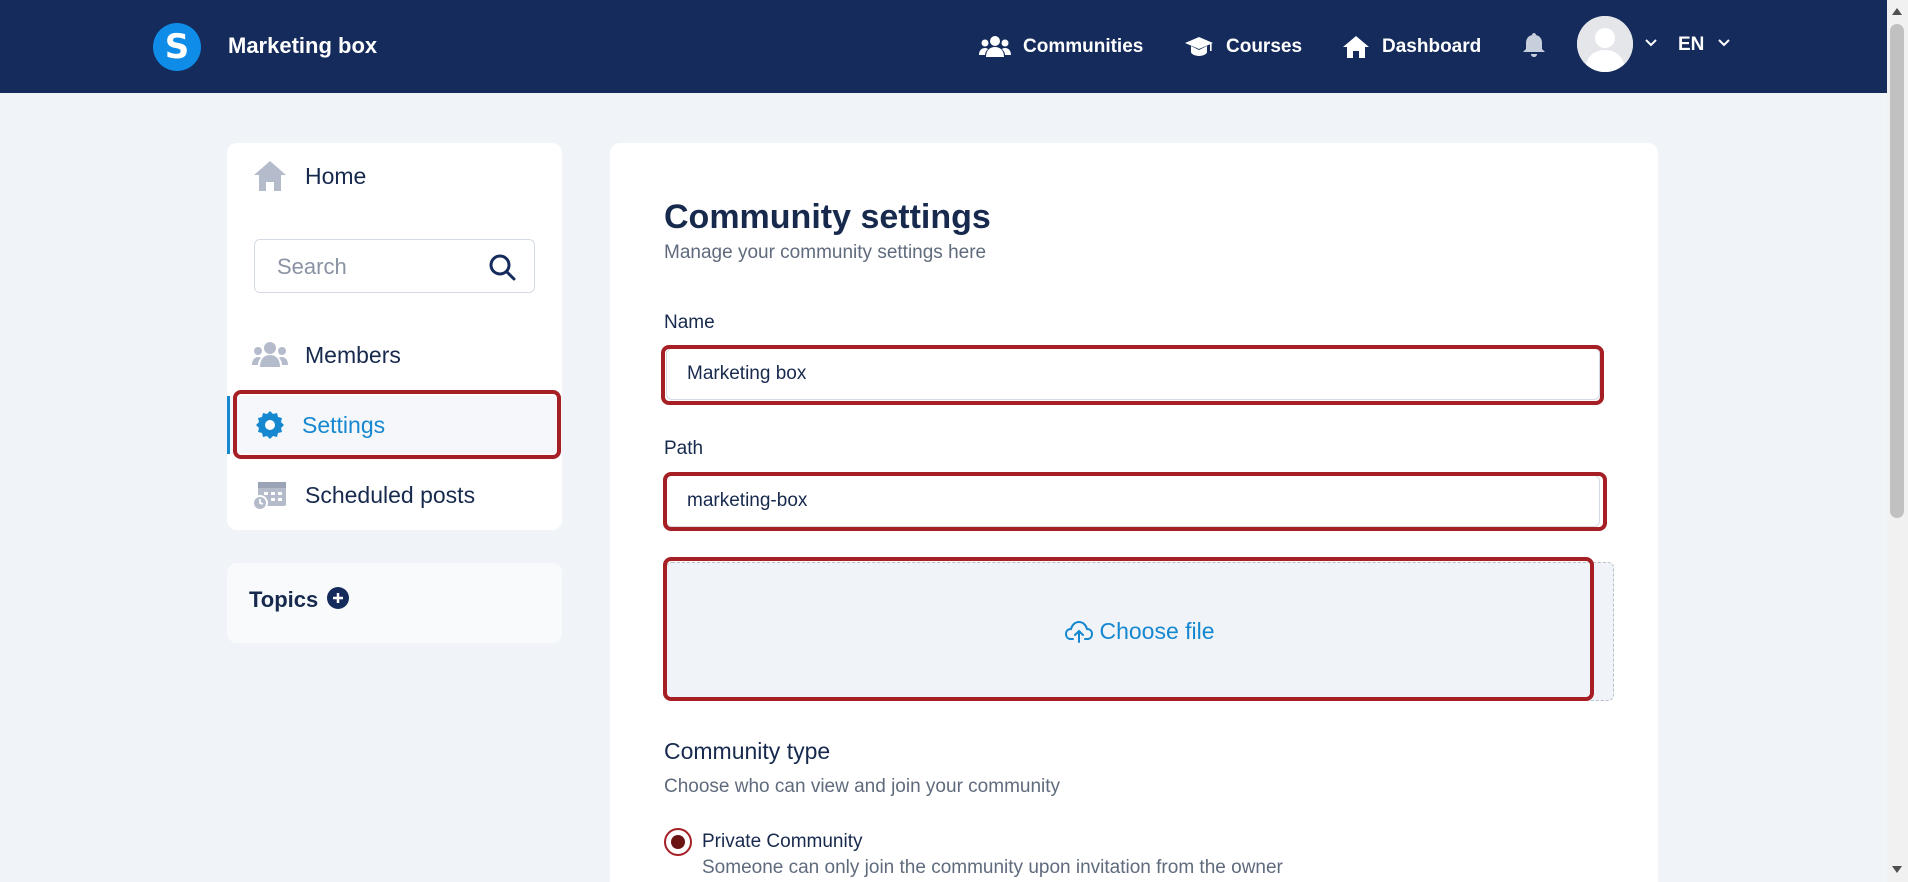 Image resolution: width=1908 pixels, height=882 pixels. I want to click on sidebar-item-settings: Settings, so click(394, 425).